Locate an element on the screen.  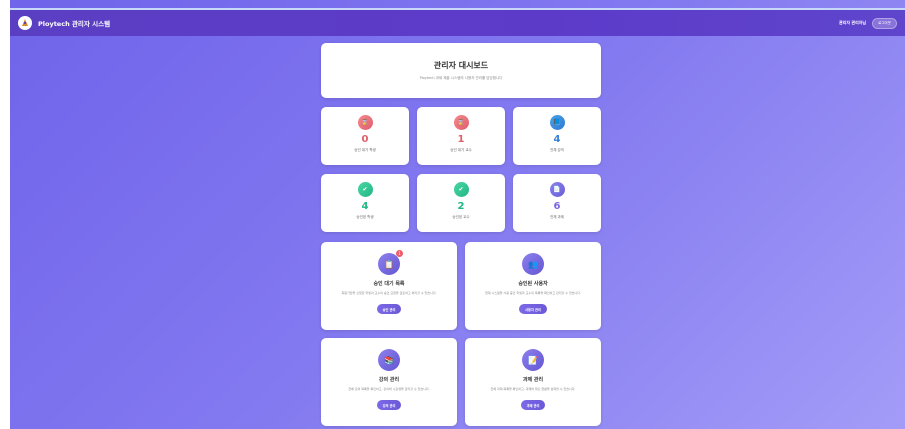
navbar: Ploytech 관리자 시스템 관리자 관리자님 로그아웃 is located at coordinates (457, 23).